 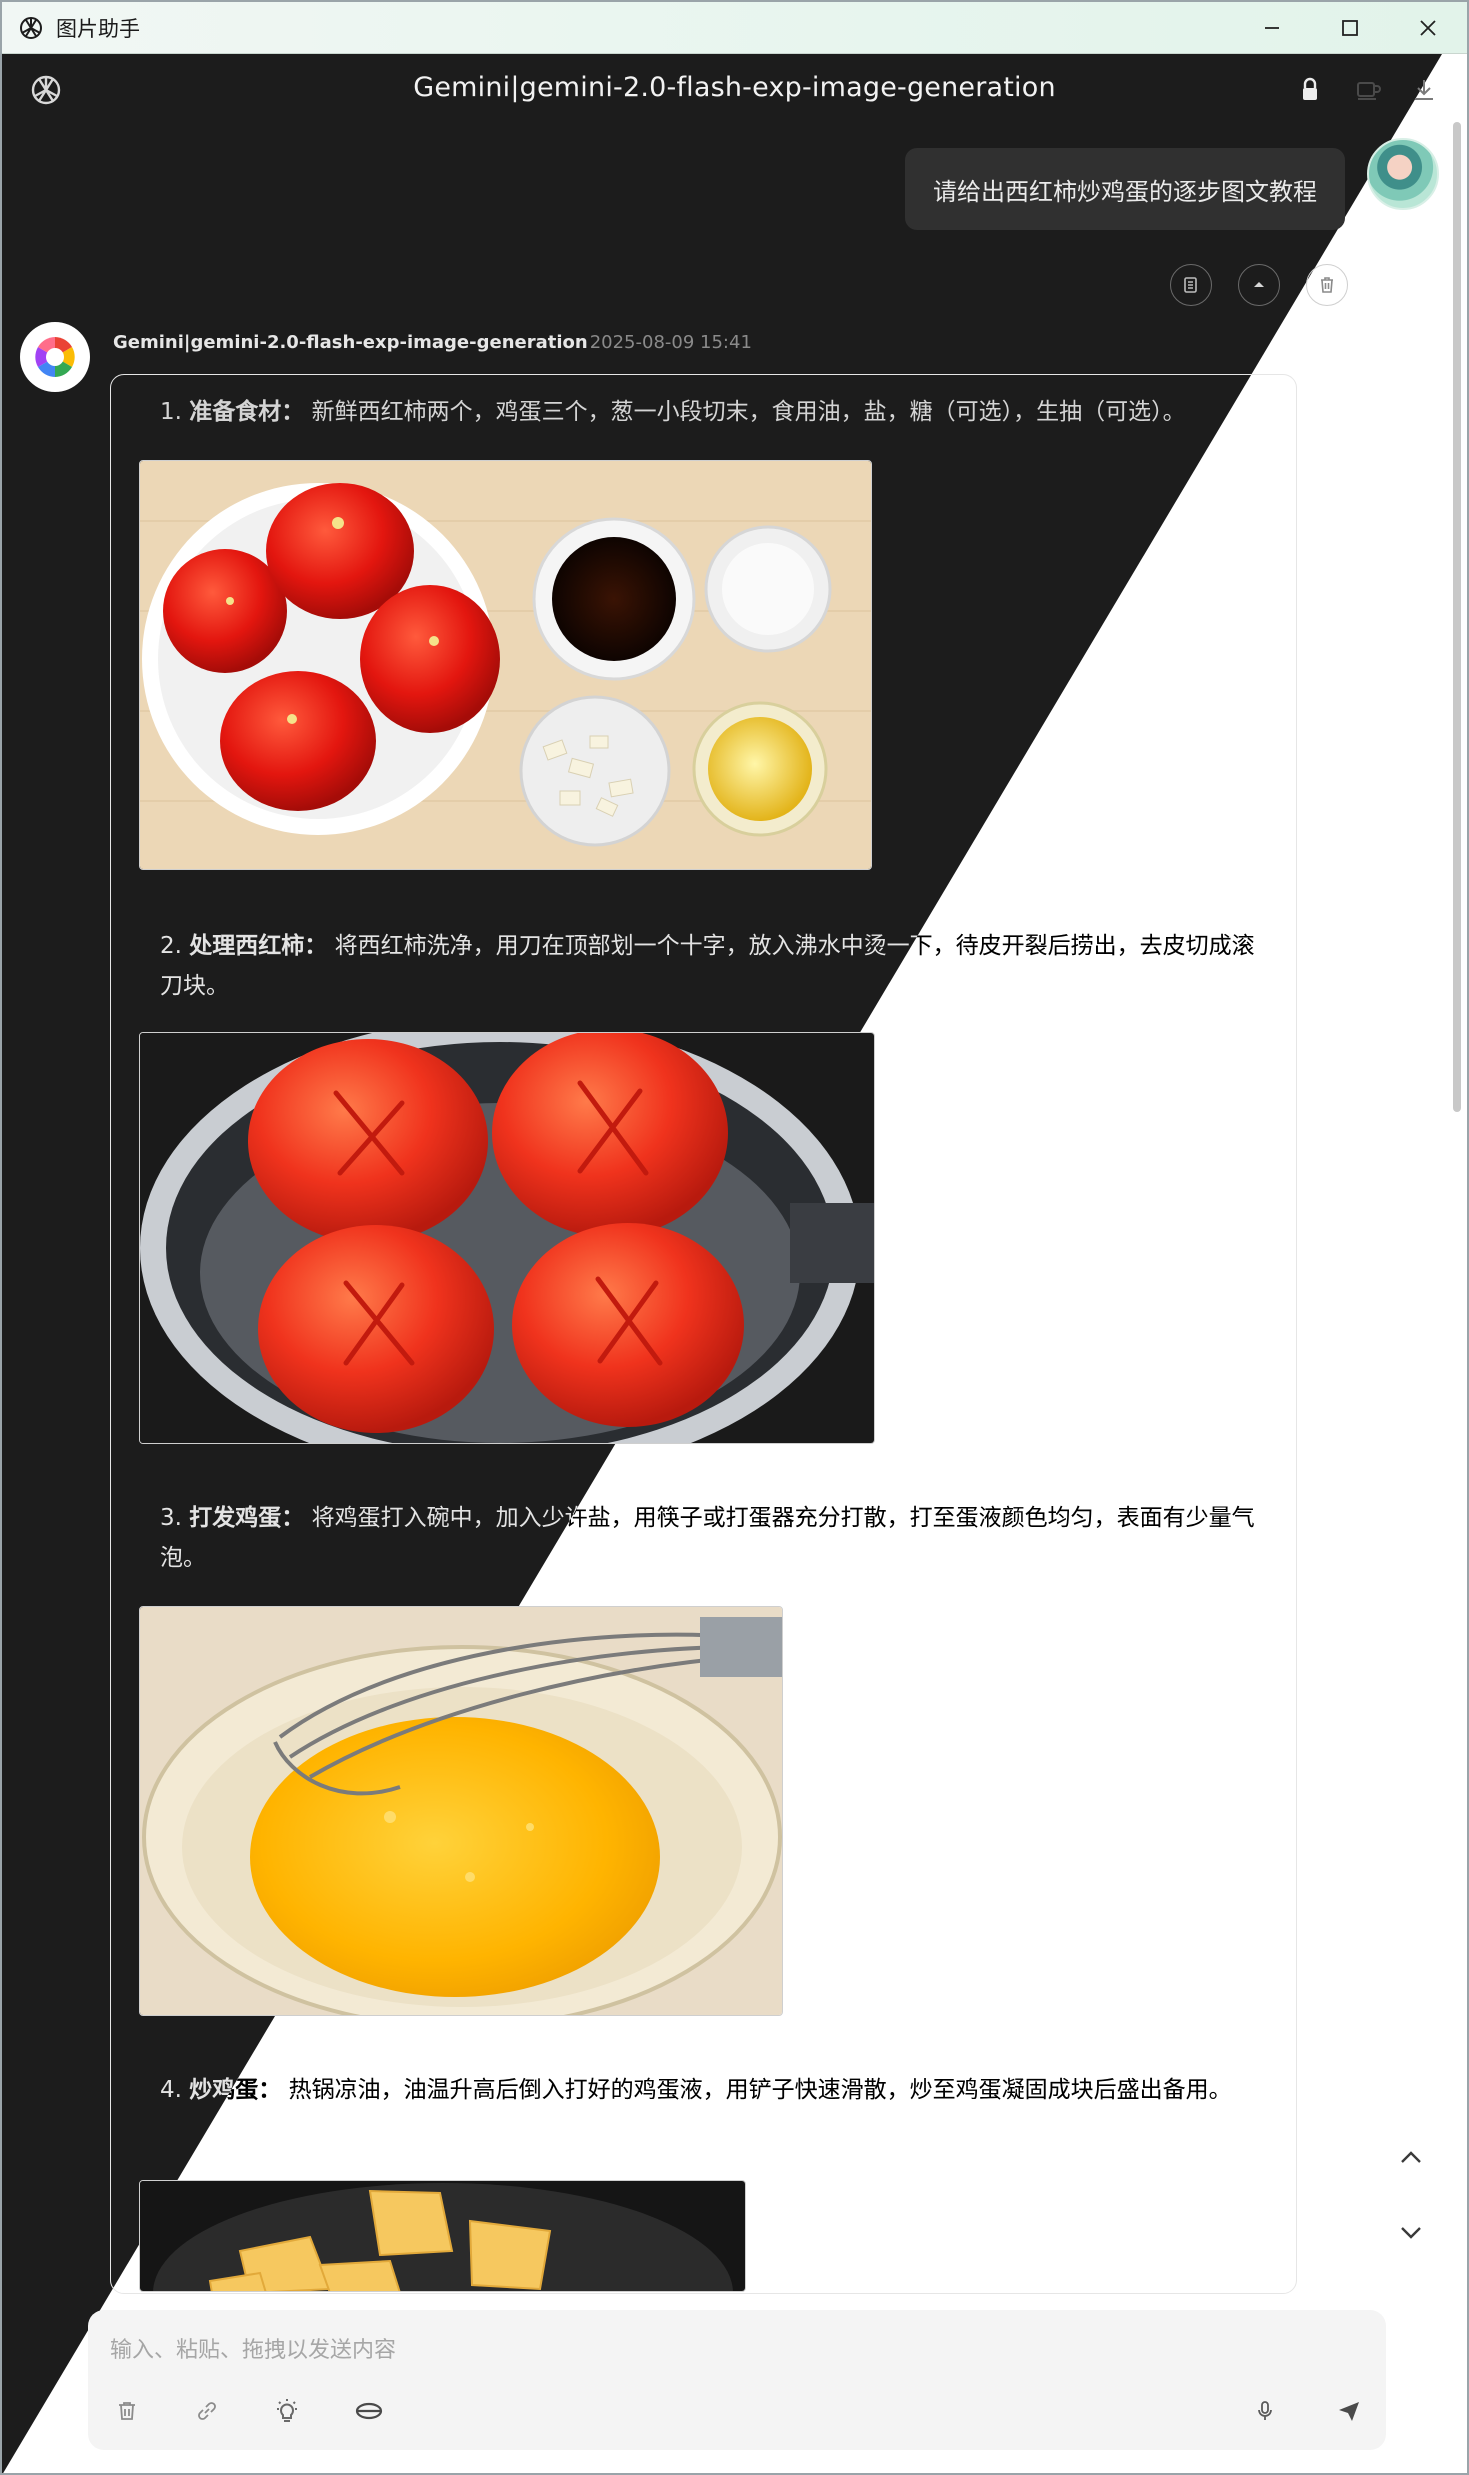 I want to click on network-icon, so click(x=369, y=2411).